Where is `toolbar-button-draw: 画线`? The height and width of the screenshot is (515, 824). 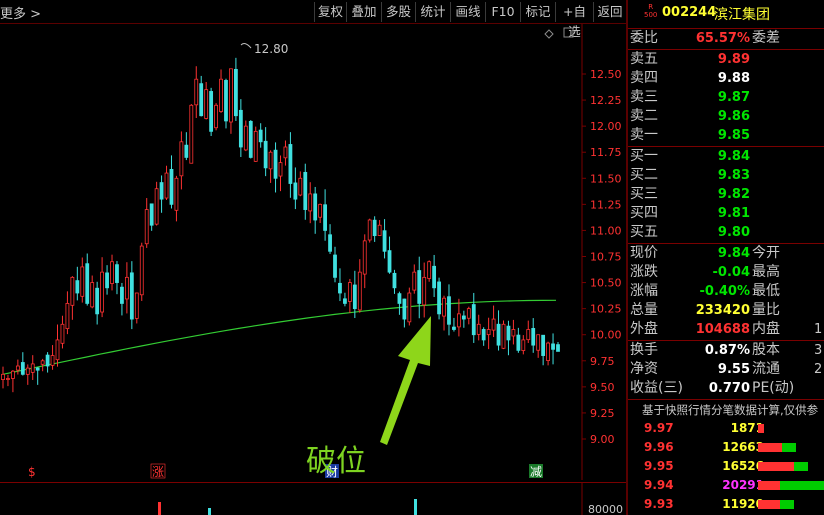
toolbar-button-draw: 画线 is located at coordinates (467, 12).